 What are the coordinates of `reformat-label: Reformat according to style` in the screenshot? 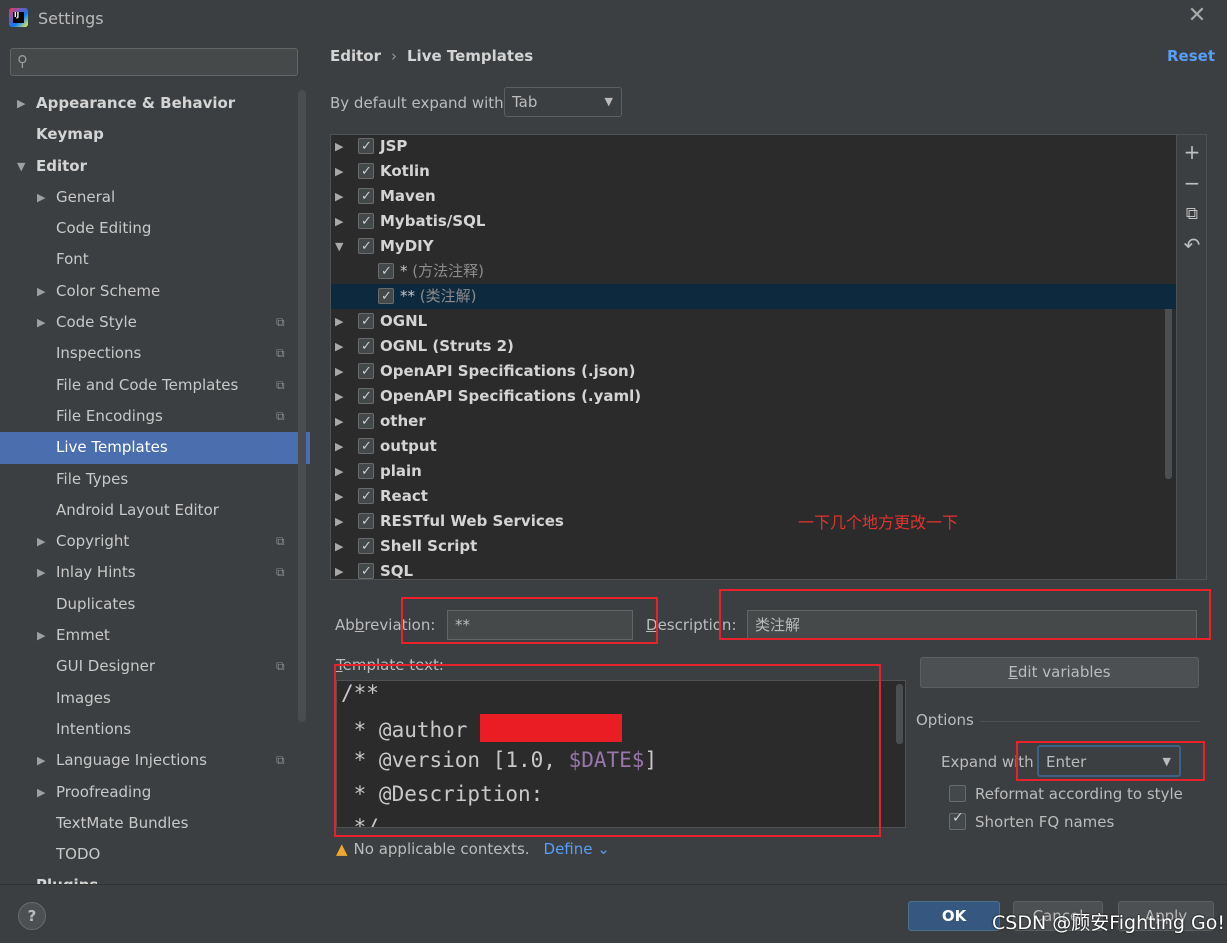 It's located at (1079, 794).